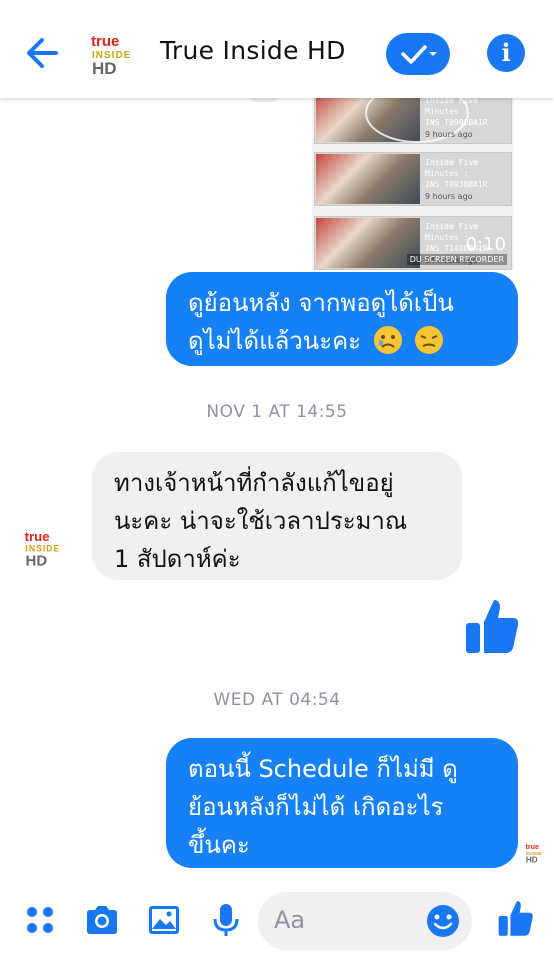  Describe the element at coordinates (506, 53) in the screenshot. I see `info-icon: i` at that location.